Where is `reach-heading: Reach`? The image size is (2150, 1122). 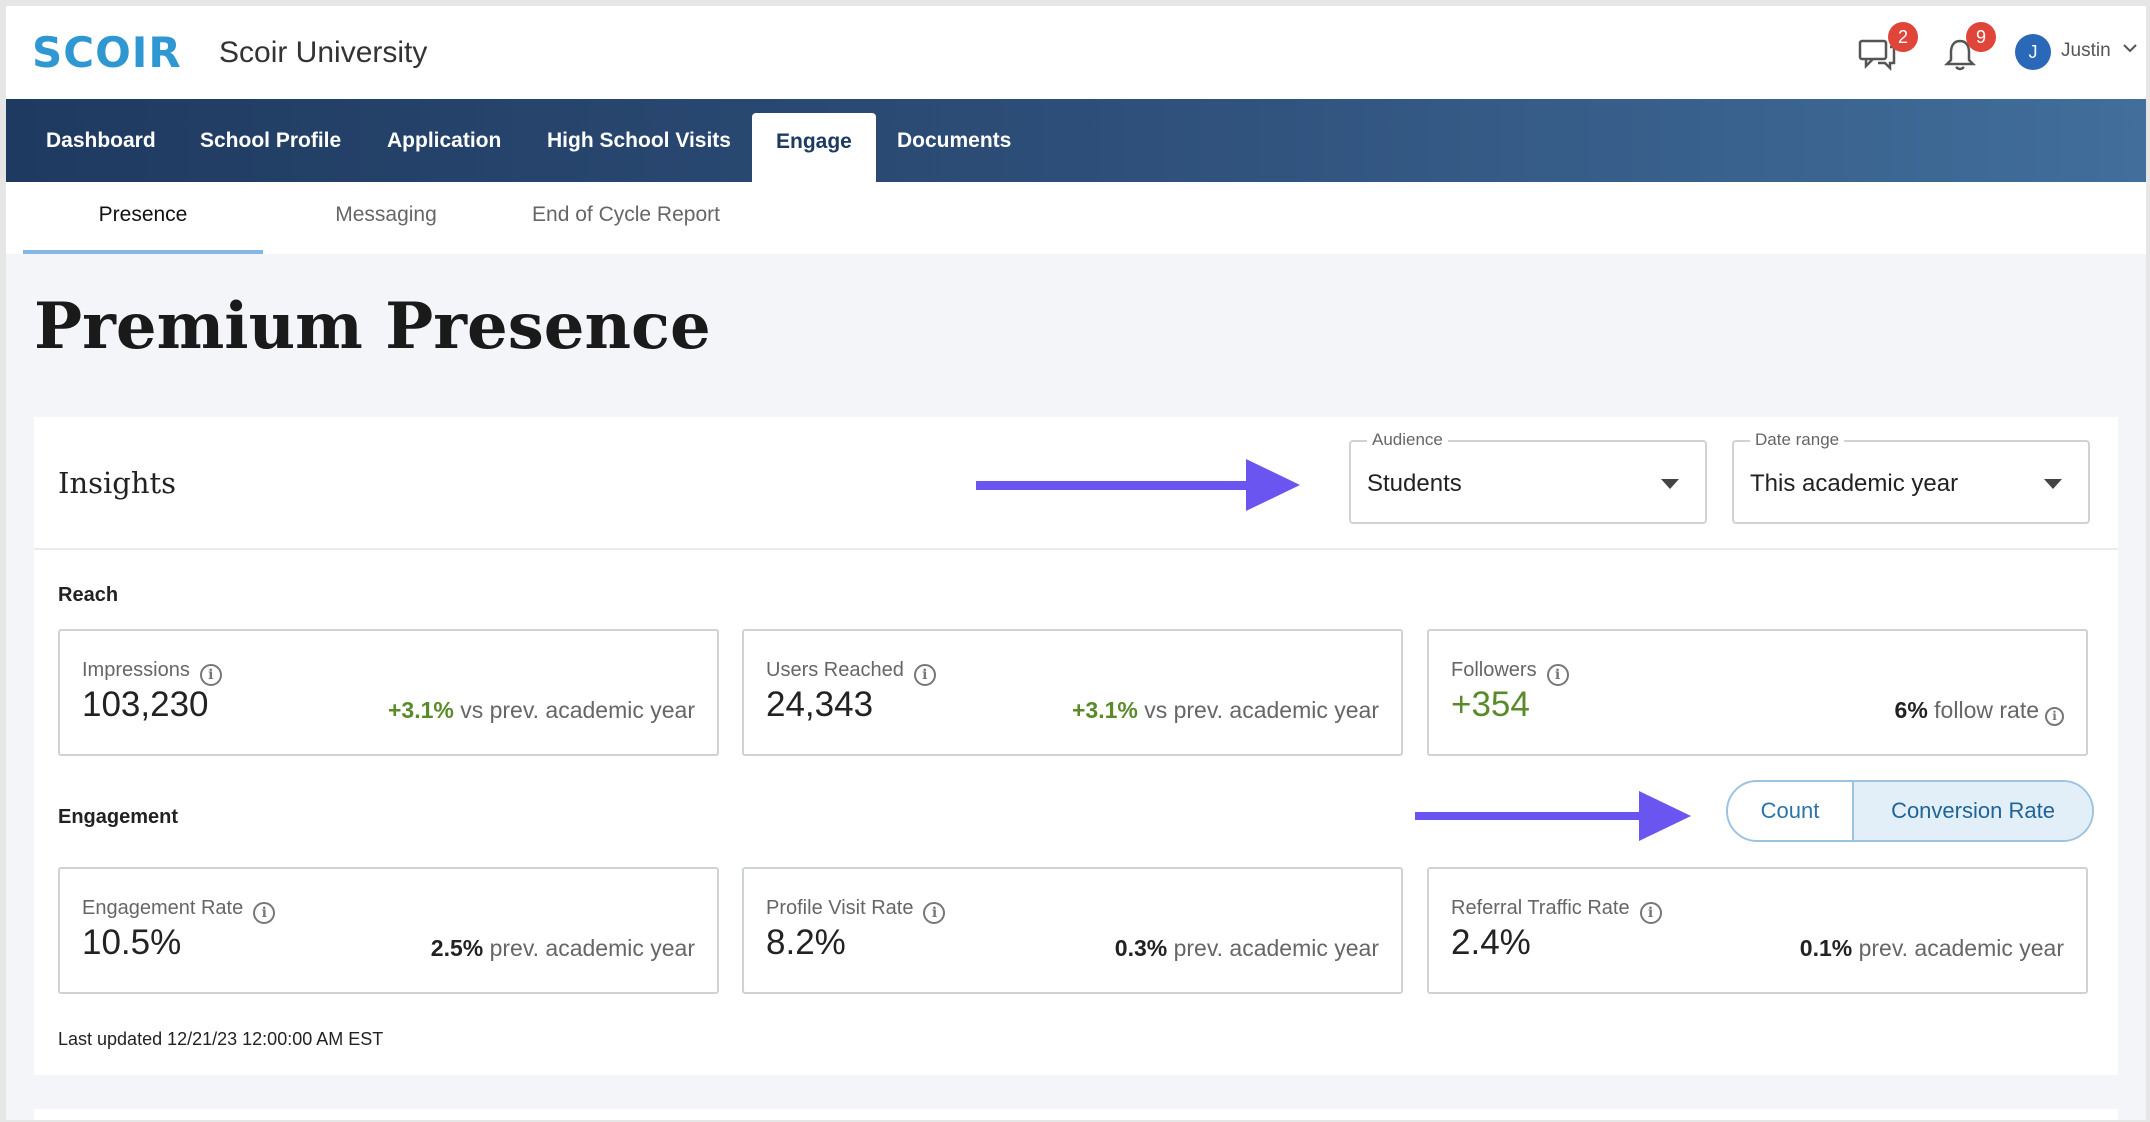 reach-heading: Reach is located at coordinates (88, 595).